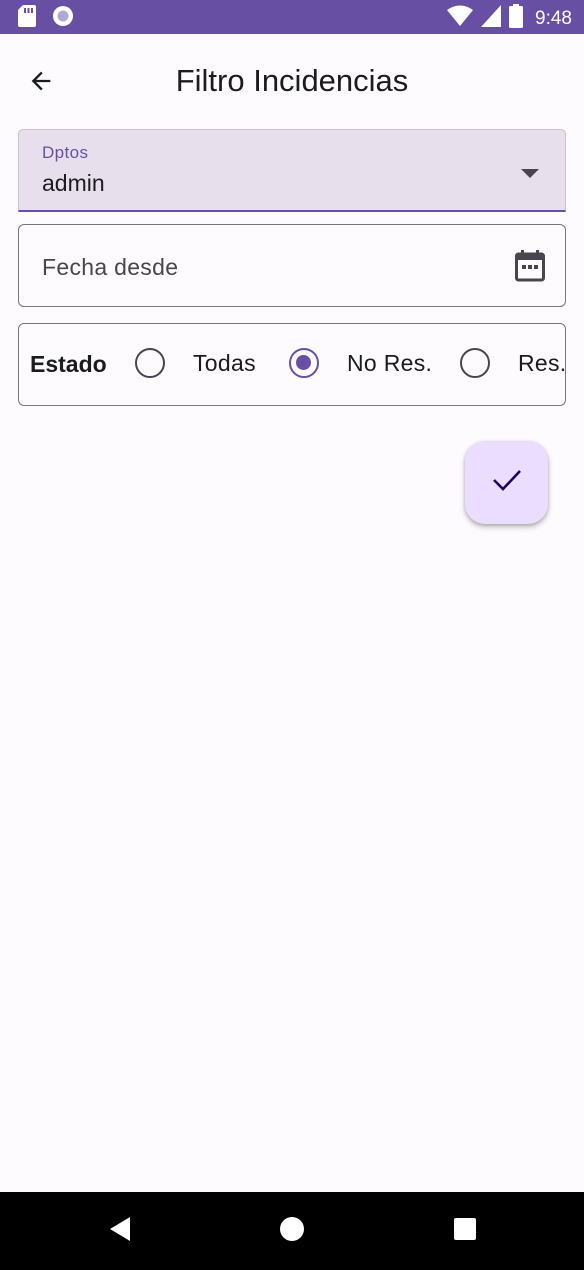  What do you see at coordinates (530, 175) in the screenshot?
I see `dropdown-arrow-icon` at bounding box center [530, 175].